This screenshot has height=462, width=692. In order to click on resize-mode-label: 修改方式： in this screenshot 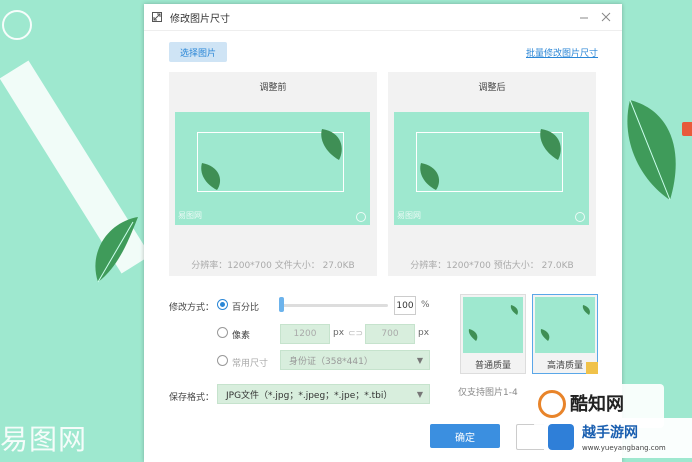, I will do `click(192, 308)`.